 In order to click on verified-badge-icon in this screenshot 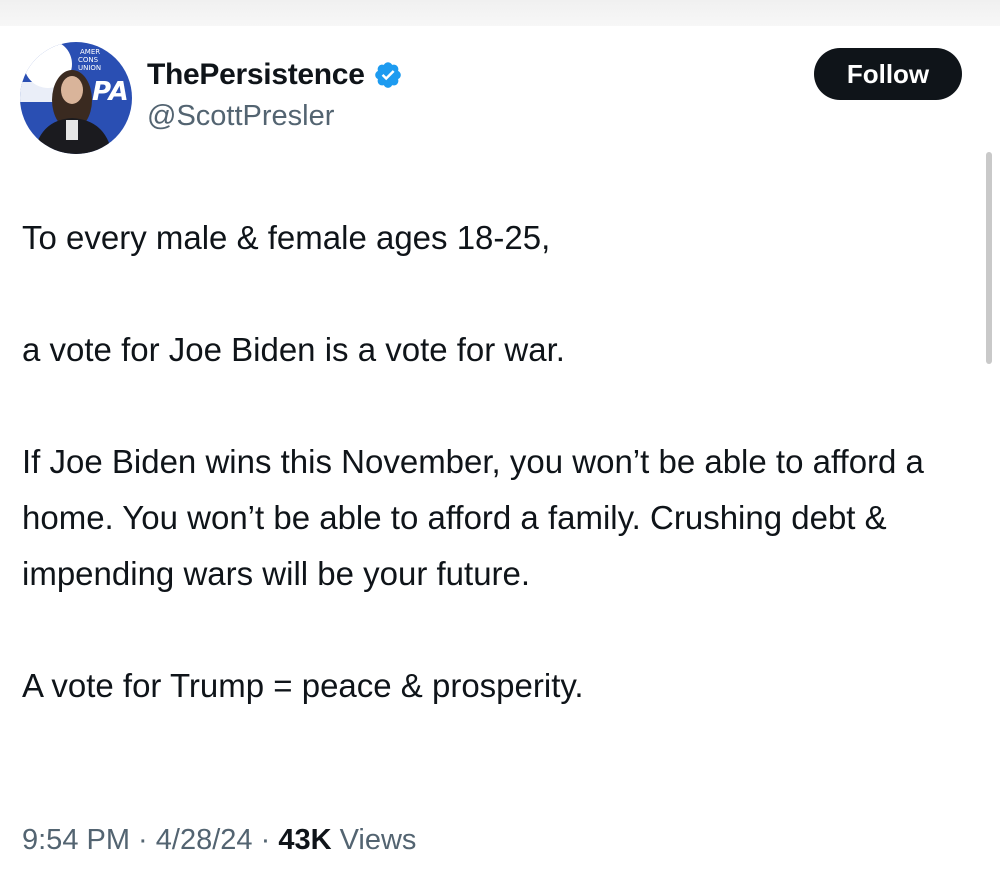, I will do `click(388, 75)`.